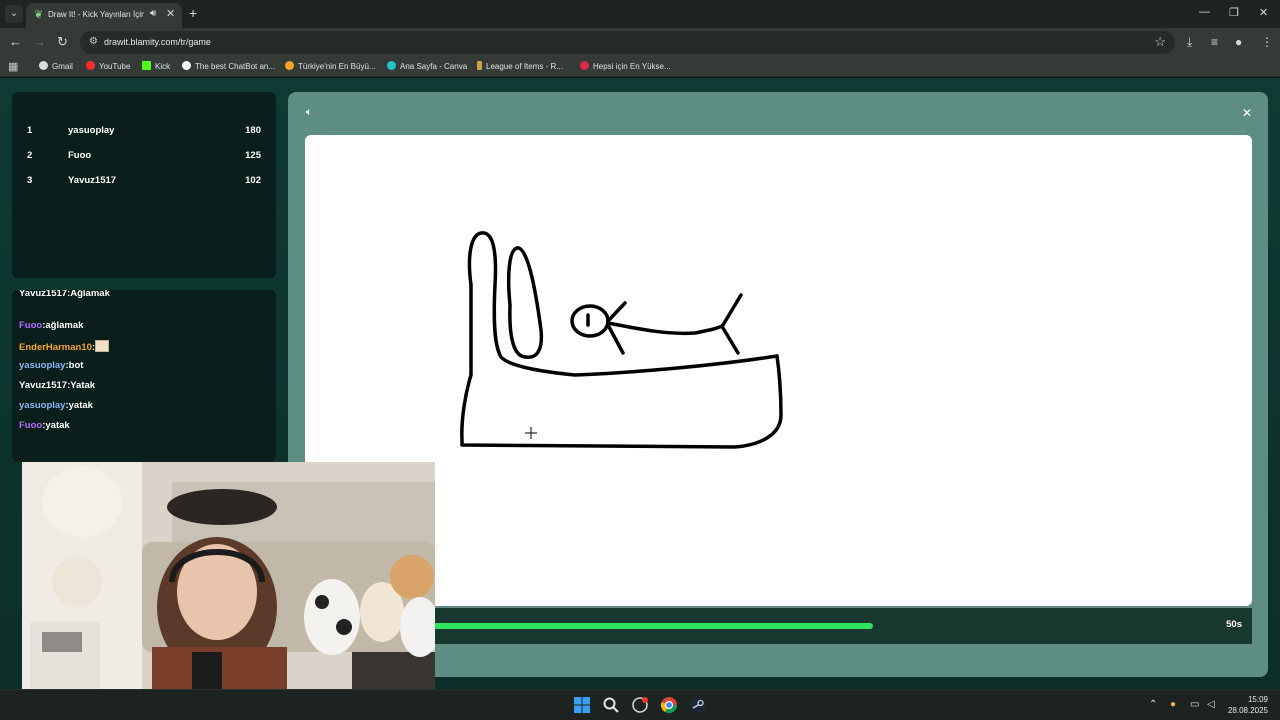 The height and width of the screenshot is (720, 1280). I want to click on windows-start-icon, so click(582, 705).